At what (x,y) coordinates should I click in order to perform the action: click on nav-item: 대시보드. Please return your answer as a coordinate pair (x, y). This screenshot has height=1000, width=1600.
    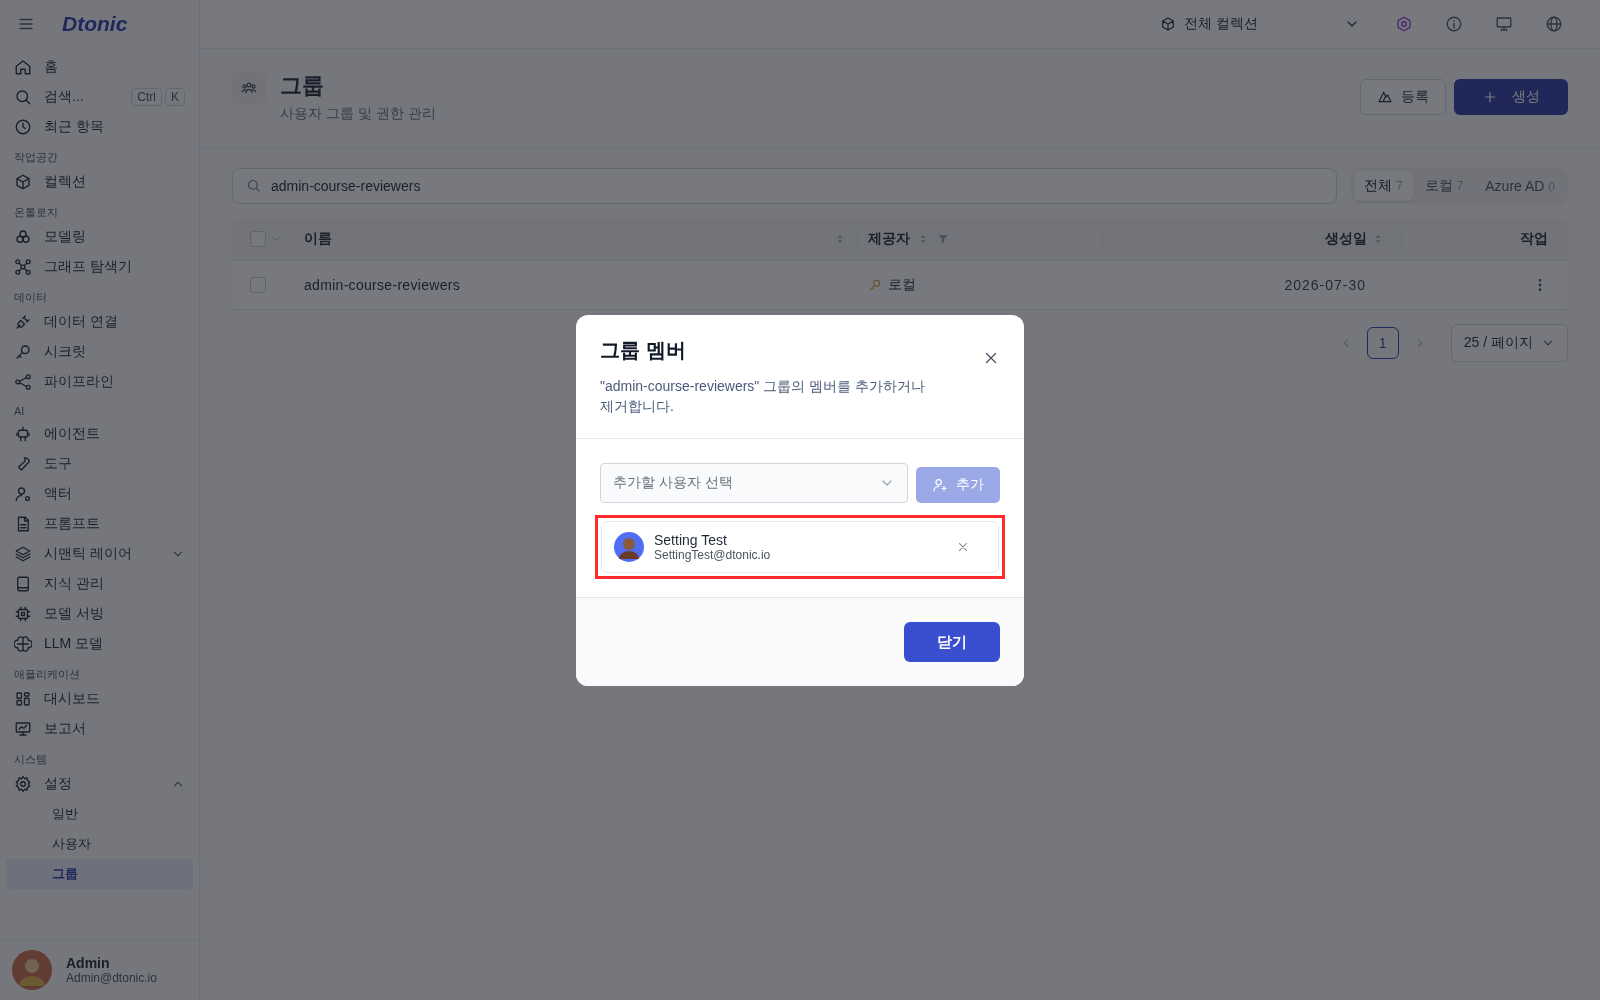
    Looking at the image, I should click on (99, 699).